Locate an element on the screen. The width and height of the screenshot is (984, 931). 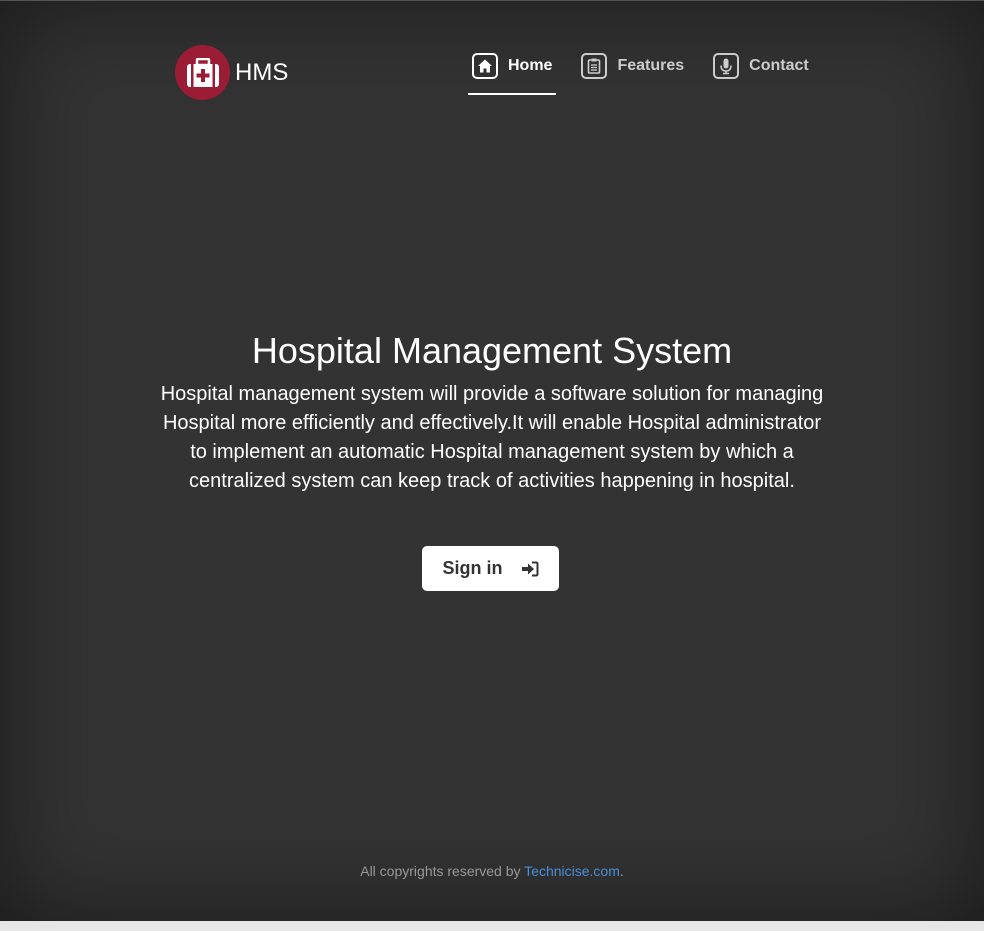
sign-in-button: Sign in is located at coordinates (490, 568).